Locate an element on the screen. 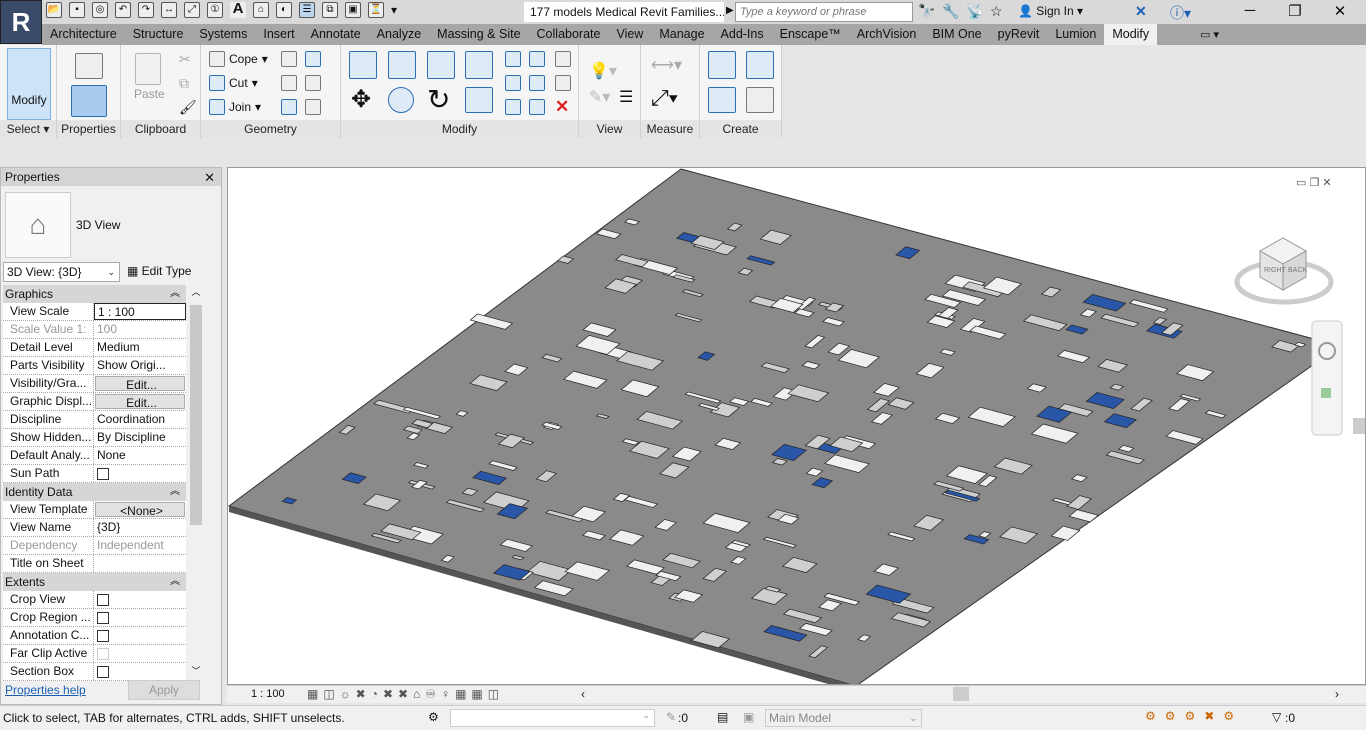  property-value is located at coordinates (140, 563).